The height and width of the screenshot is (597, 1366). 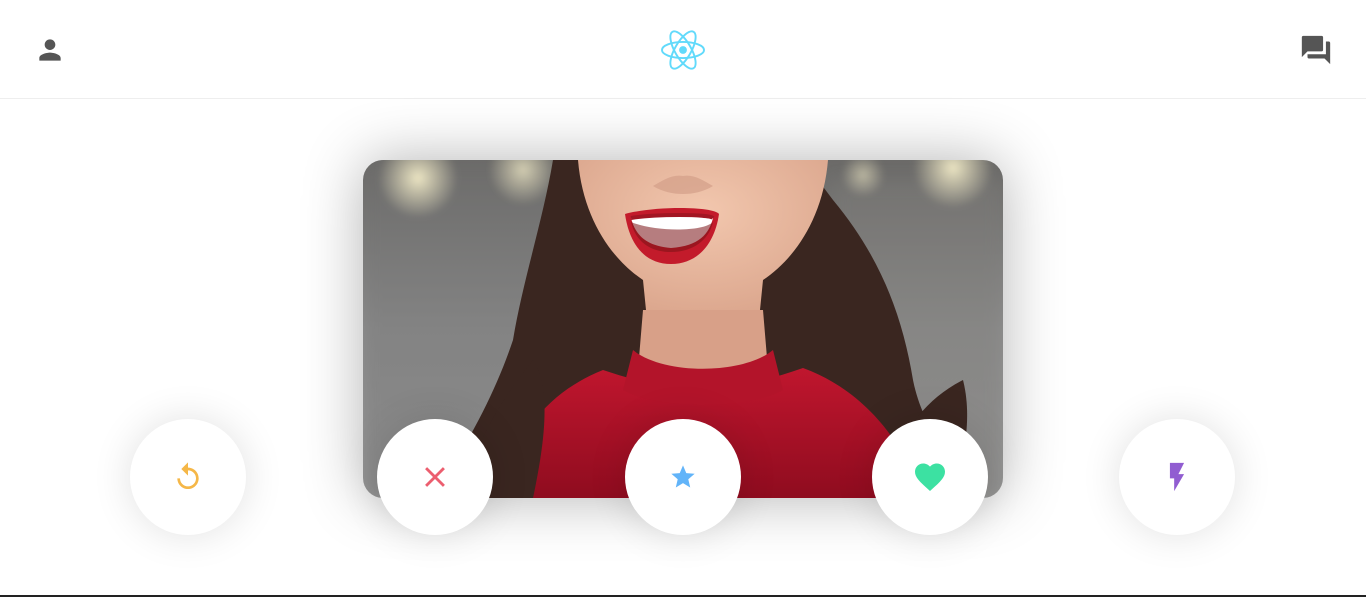 I want to click on star-icon, so click(x=683, y=476).